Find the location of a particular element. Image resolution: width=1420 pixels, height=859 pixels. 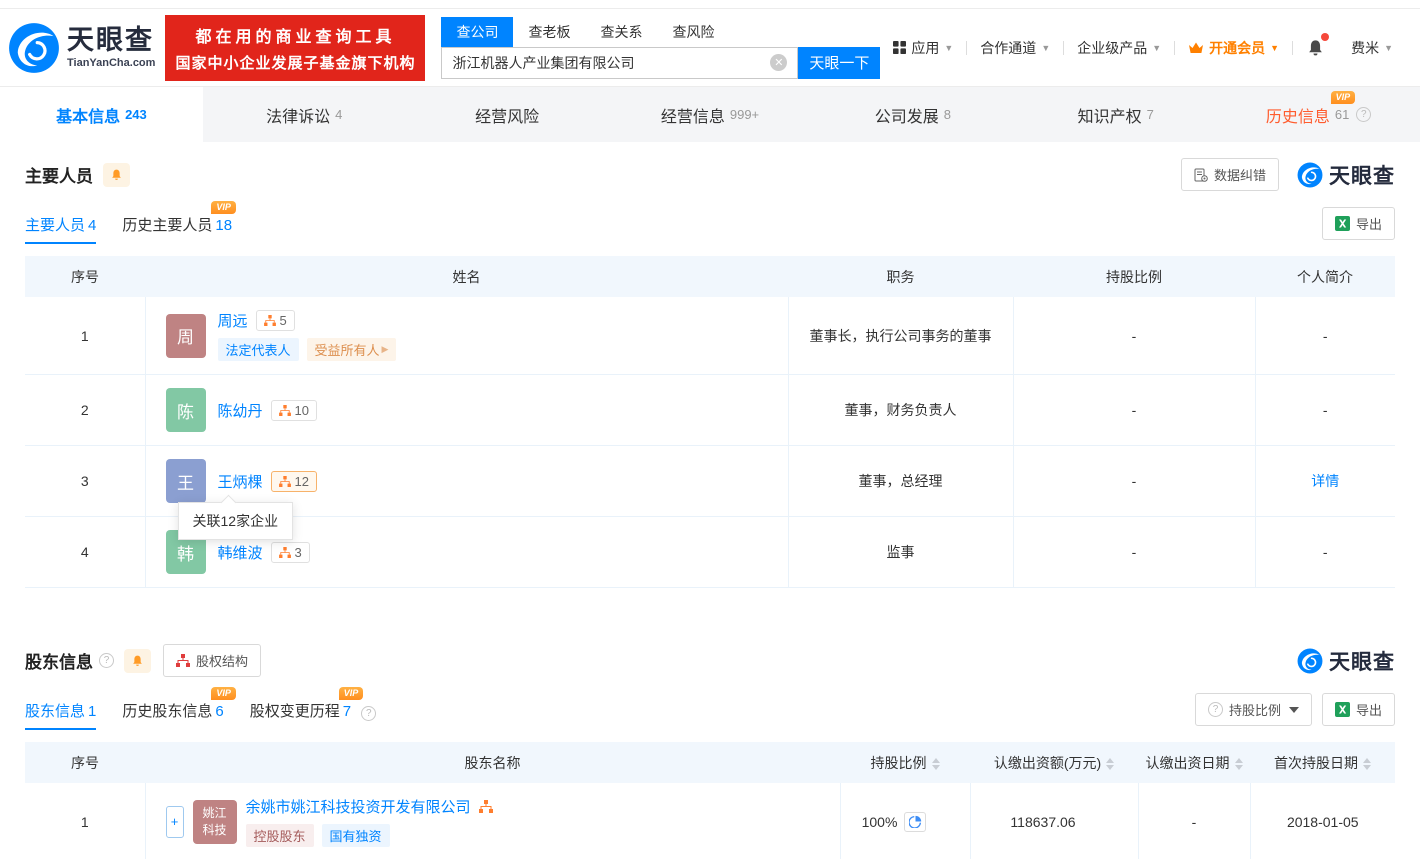

subtab-history-shareholders: 历史股东信息 VIP 6 is located at coordinates (179, 708).